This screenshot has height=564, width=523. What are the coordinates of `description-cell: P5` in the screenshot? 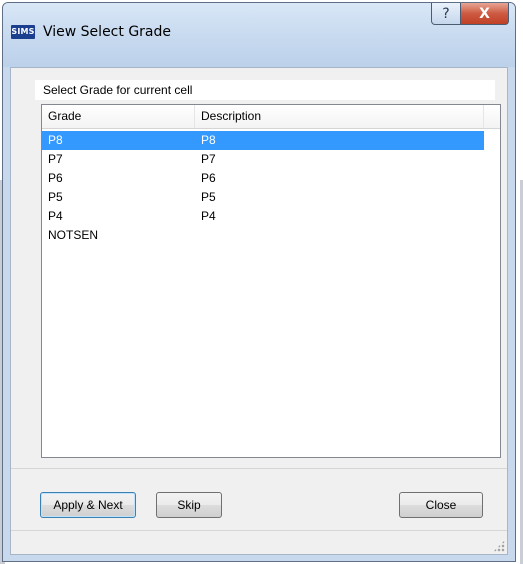 It's located at (208, 197).